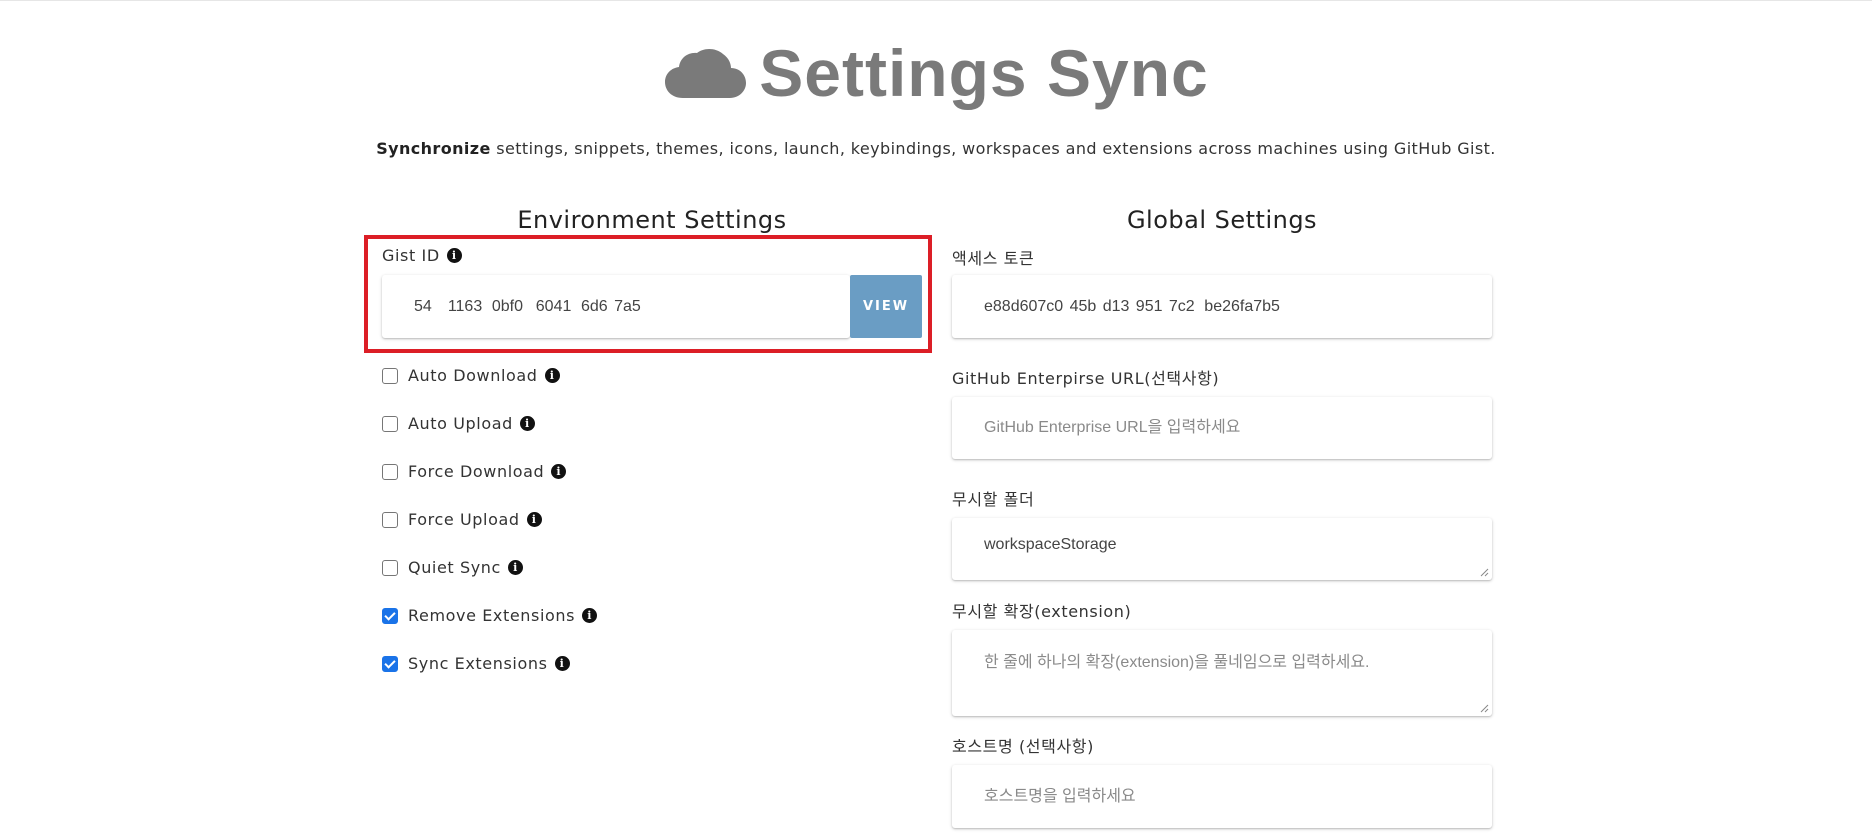 This screenshot has height=840, width=1872. I want to click on ignore-extensions-textarea, so click(1222, 673).